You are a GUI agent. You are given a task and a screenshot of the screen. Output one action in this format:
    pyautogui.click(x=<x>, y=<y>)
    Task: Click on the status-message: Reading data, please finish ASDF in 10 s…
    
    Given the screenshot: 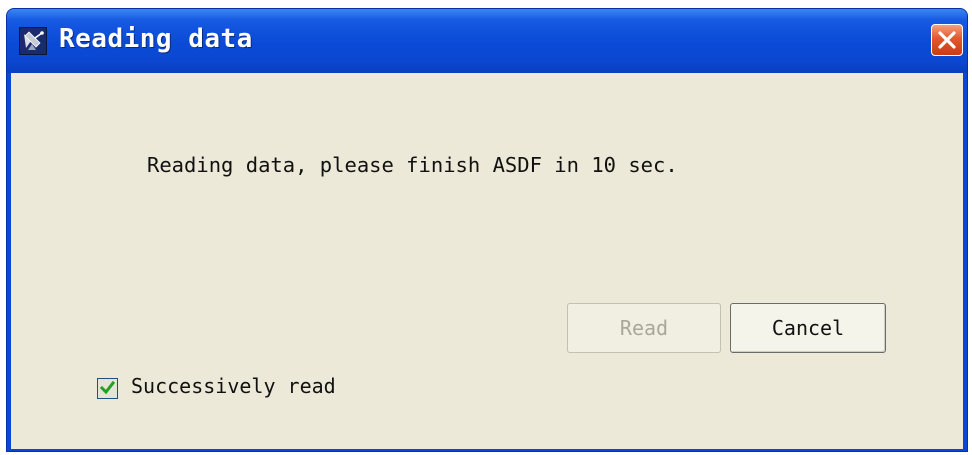 What is the action you would take?
    pyautogui.click(x=412, y=165)
    